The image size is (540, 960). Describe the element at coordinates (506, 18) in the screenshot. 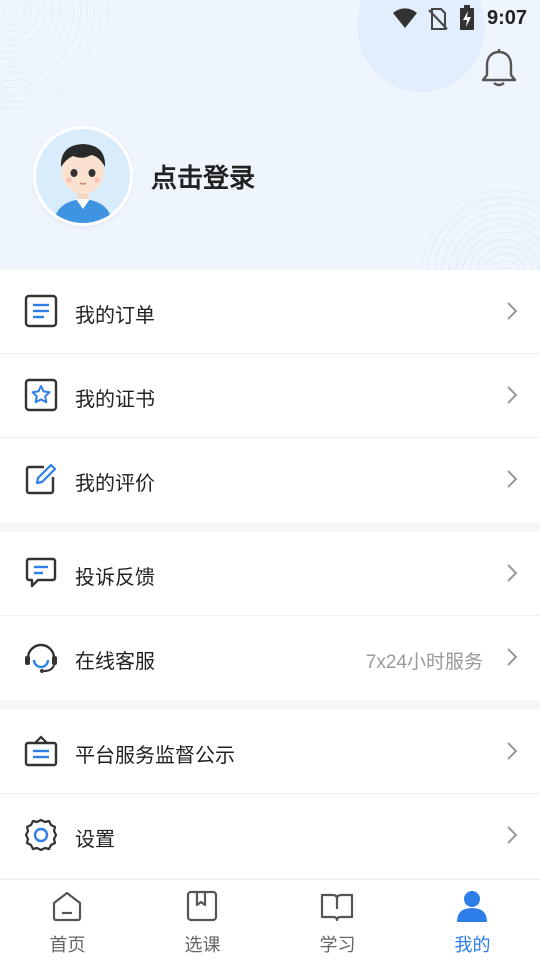

I see `status-time: 9:07` at that location.